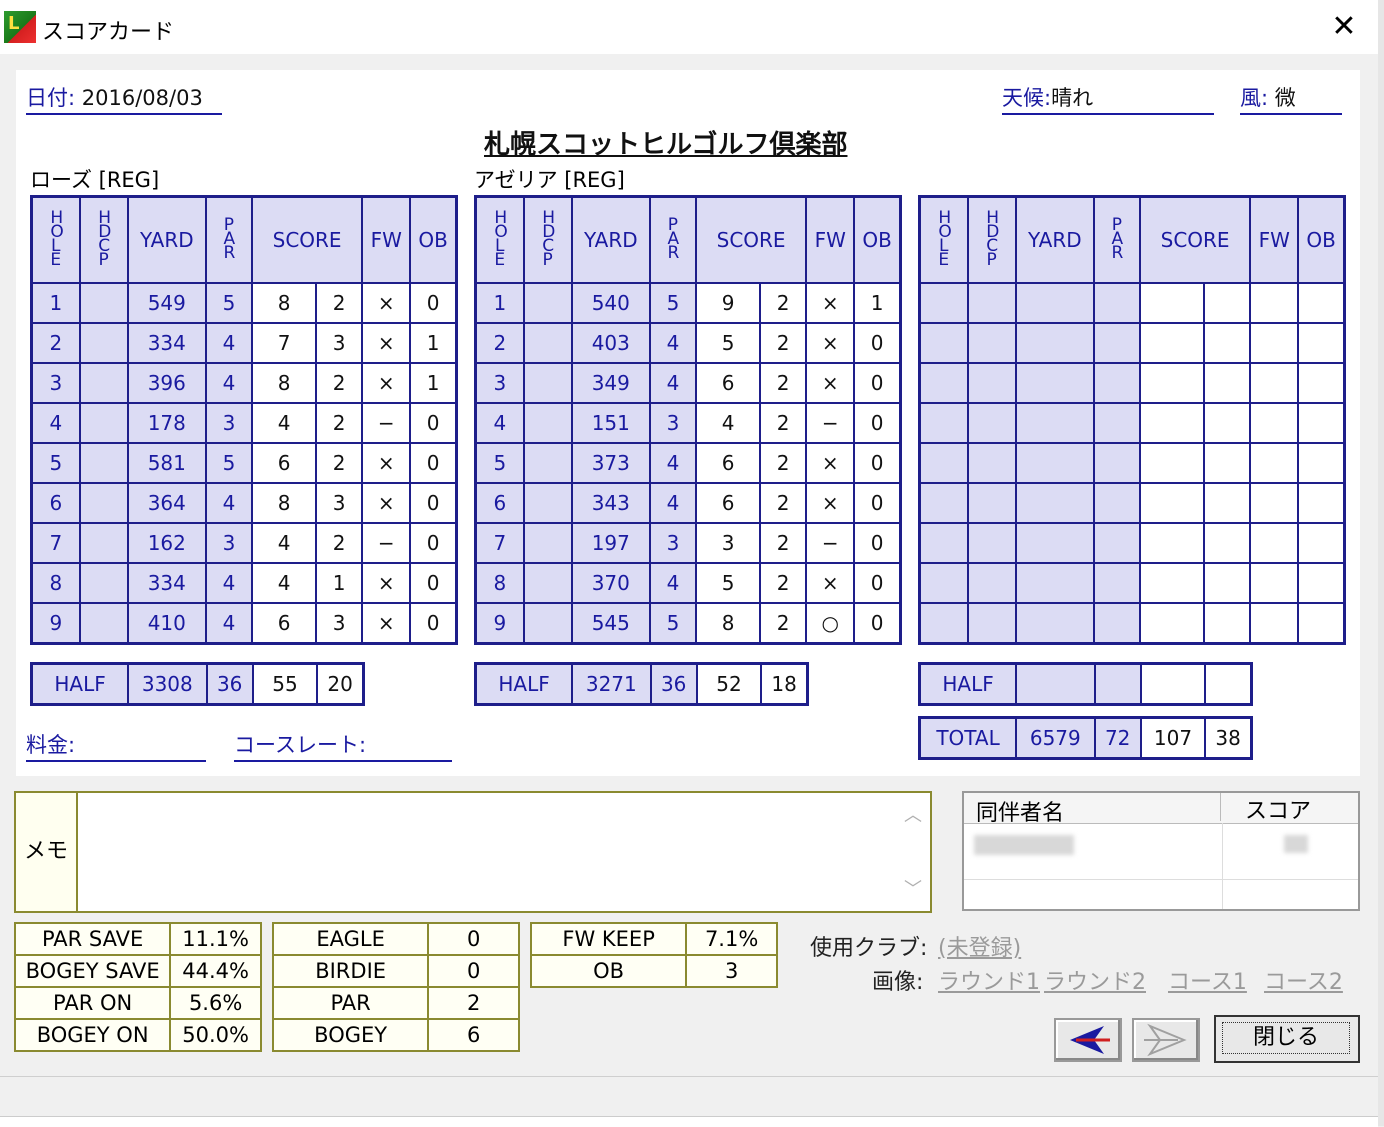  I want to click on memo-scrollbar: ︿ ﹀, so click(913, 851).